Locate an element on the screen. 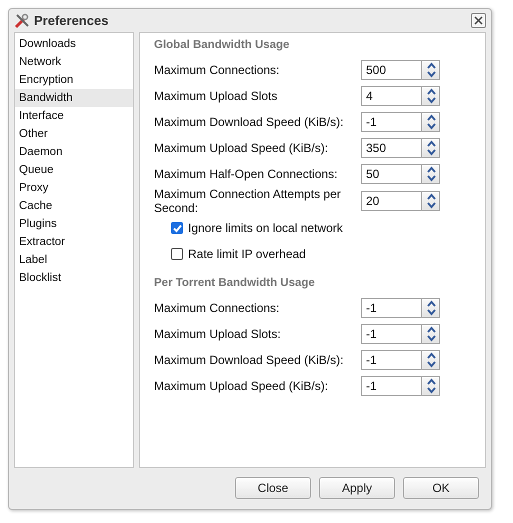  dialog-button: Close is located at coordinates (273, 488).